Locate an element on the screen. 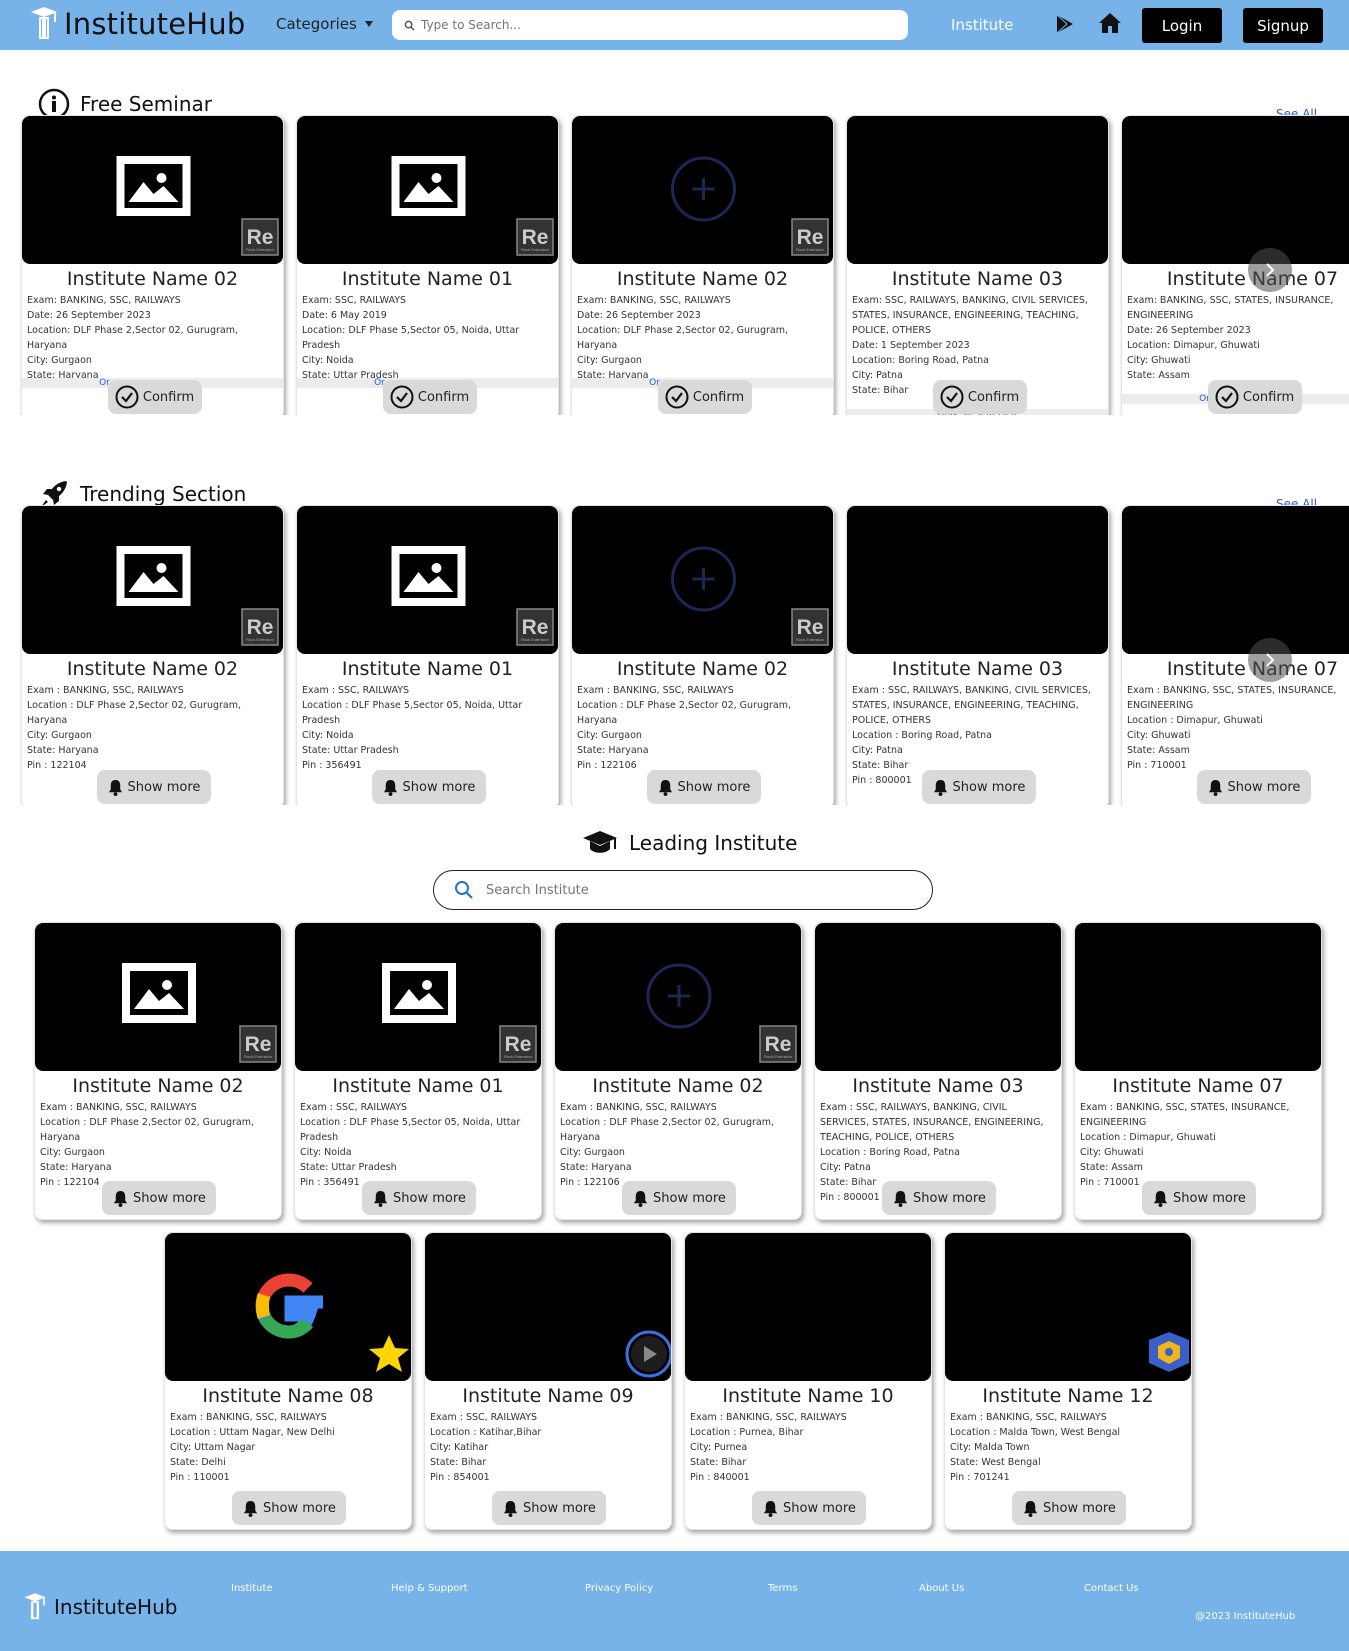 This screenshot has height=1651, width=1349. footer-brand: InstituteHub is located at coordinates (99, 1607).